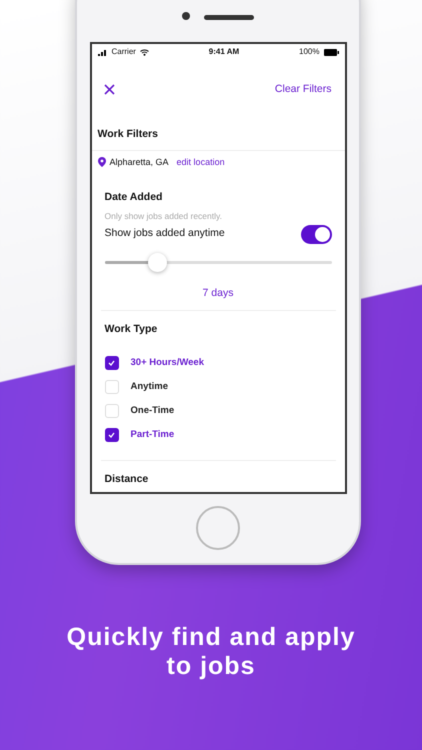  Describe the element at coordinates (124, 52) in the screenshot. I see `carrier-text: Carrier` at that location.